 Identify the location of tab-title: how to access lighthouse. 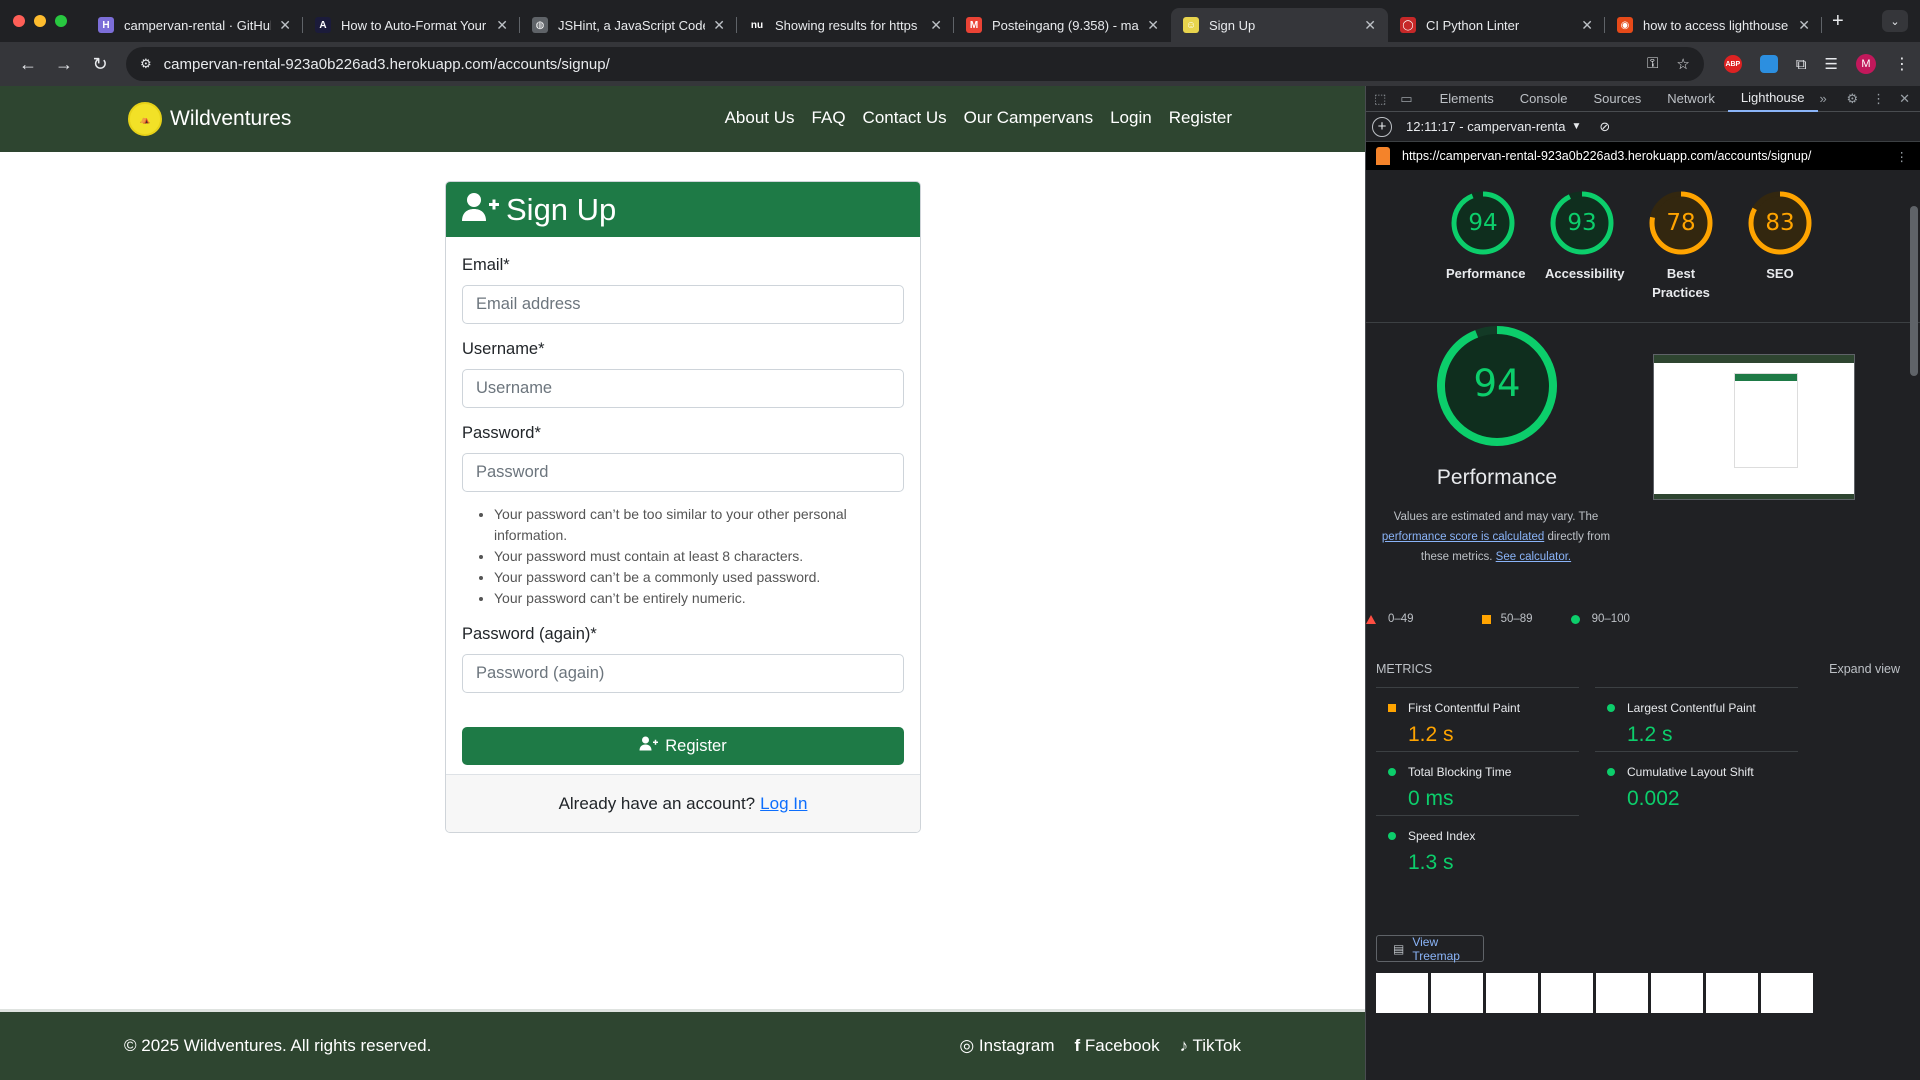
(1716, 25).